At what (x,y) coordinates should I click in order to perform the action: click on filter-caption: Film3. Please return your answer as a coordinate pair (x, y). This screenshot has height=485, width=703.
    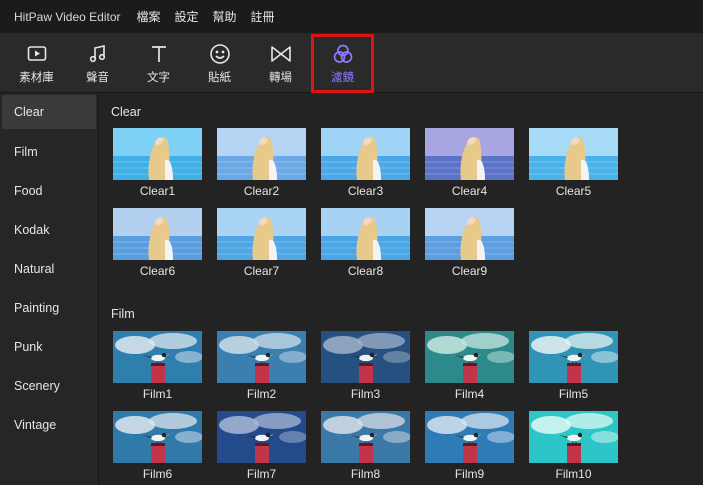
    Looking at the image, I should click on (365, 394).